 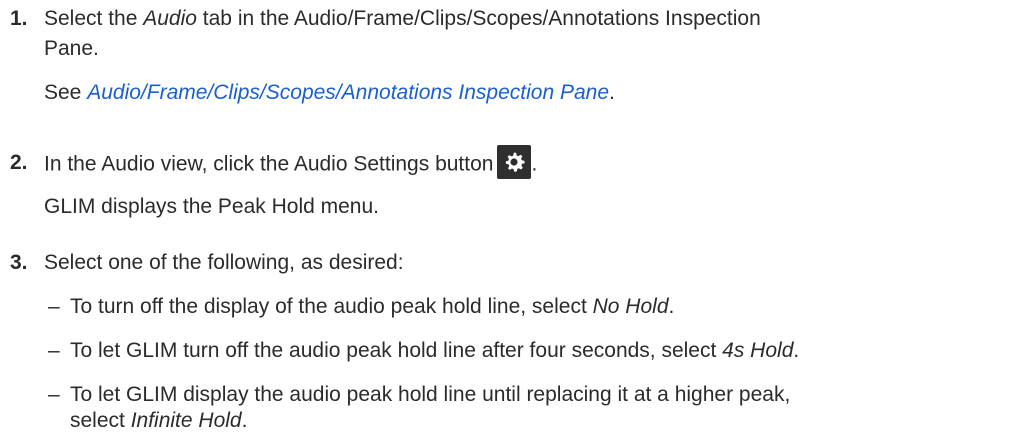 I want to click on option-name: Infinite Hold, so click(x=186, y=420).